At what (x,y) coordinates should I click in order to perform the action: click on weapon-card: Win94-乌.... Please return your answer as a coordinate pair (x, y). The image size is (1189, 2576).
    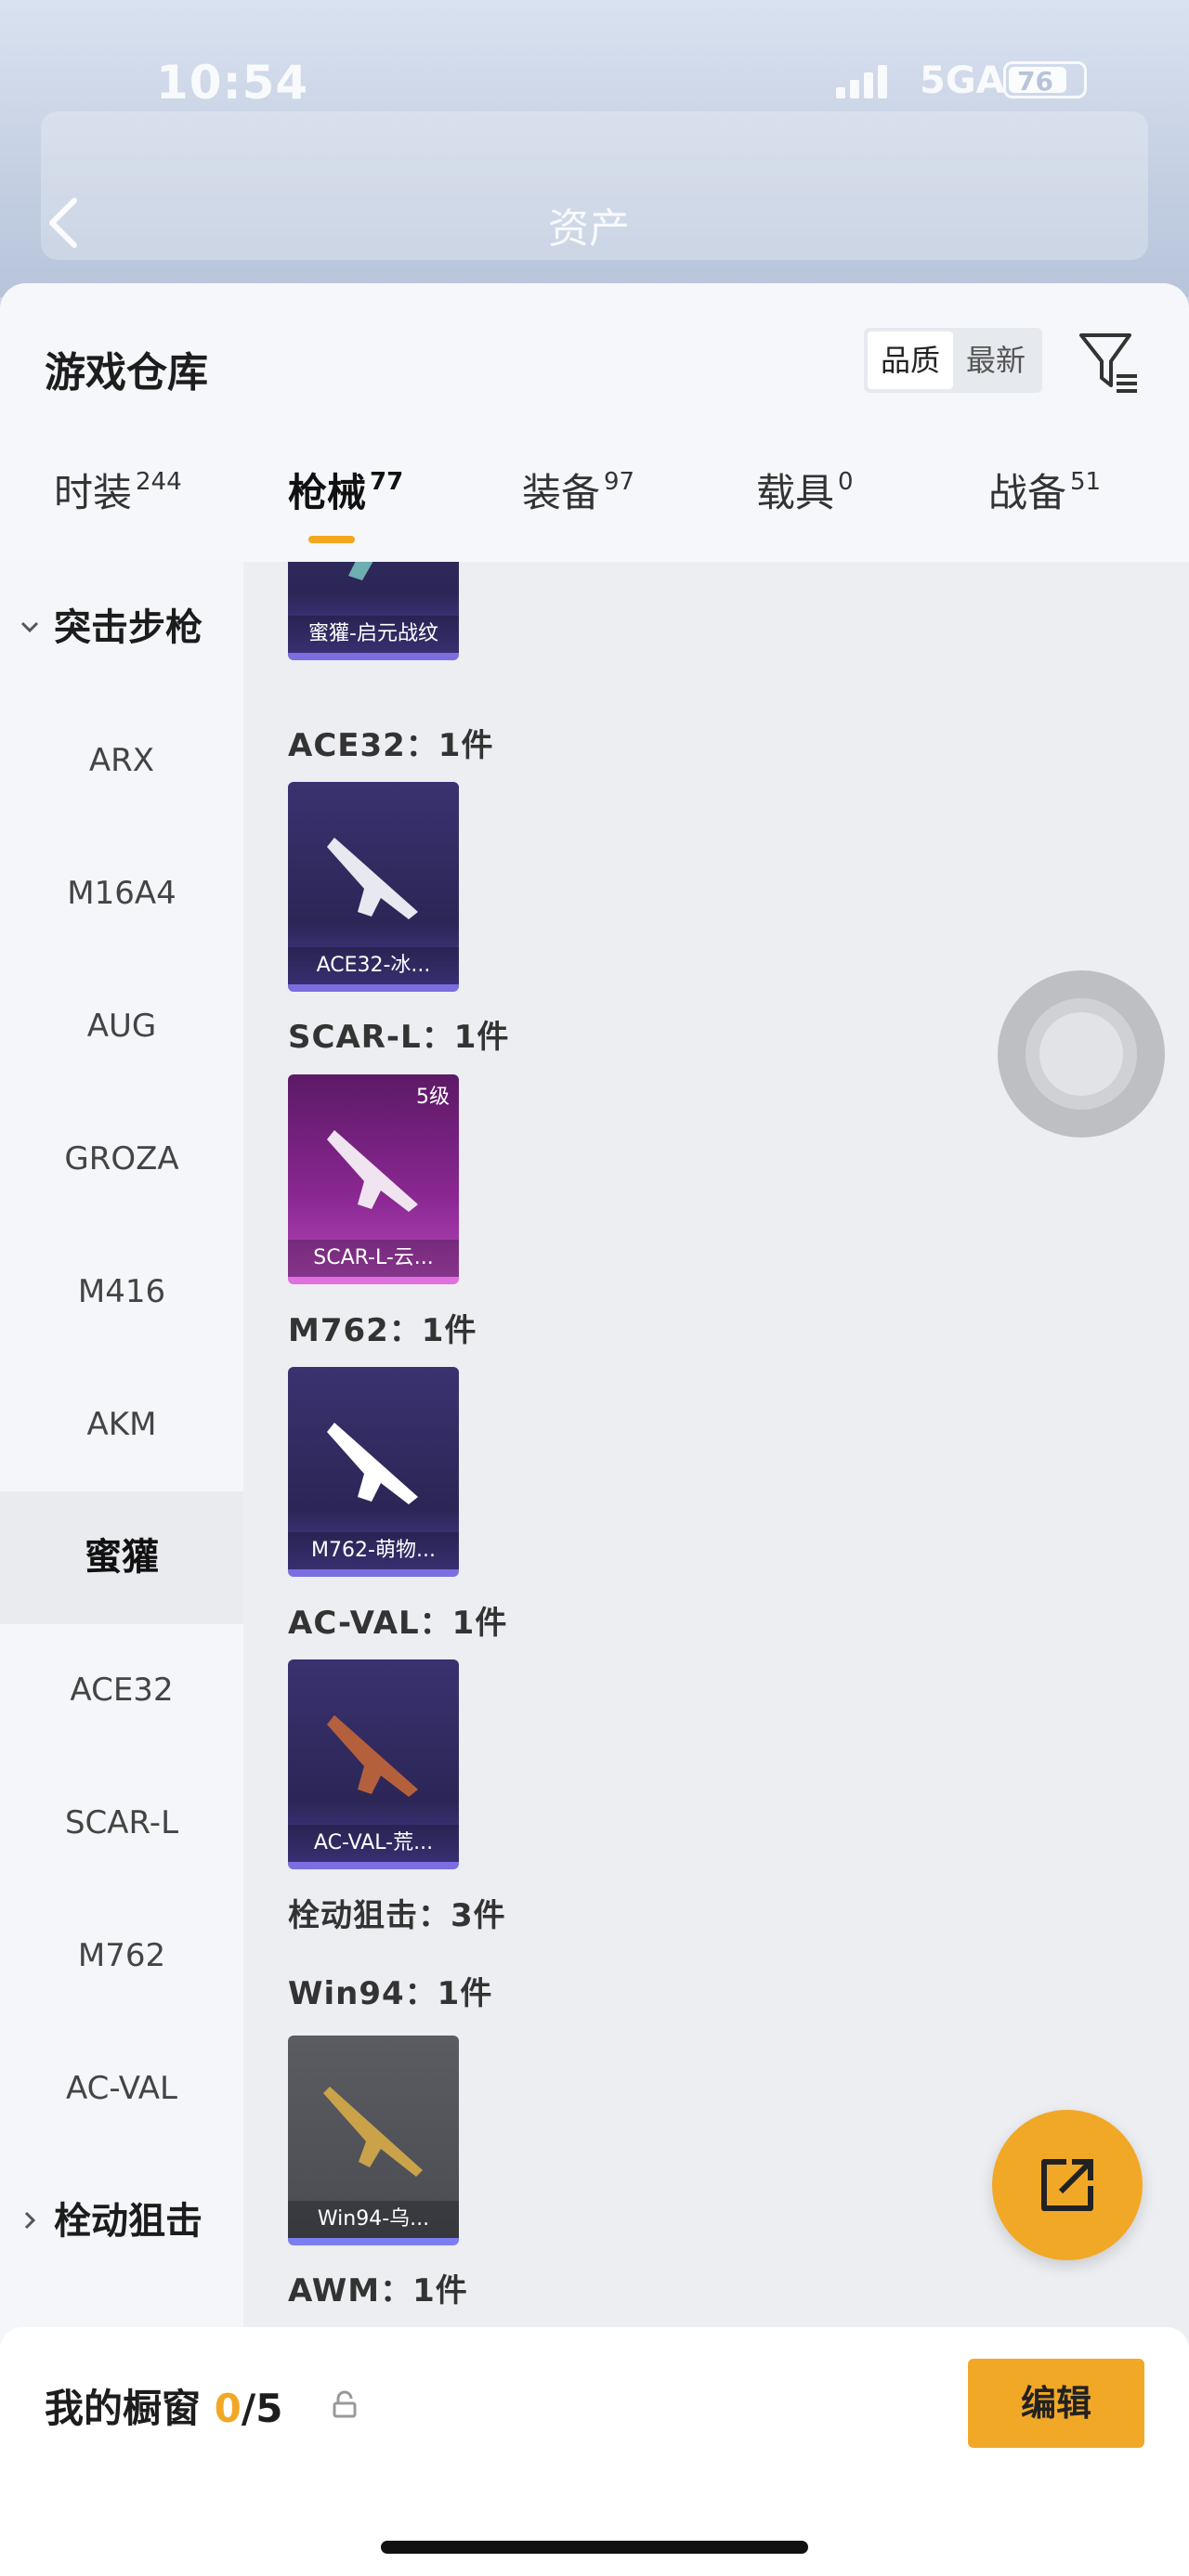
    Looking at the image, I should click on (374, 2140).